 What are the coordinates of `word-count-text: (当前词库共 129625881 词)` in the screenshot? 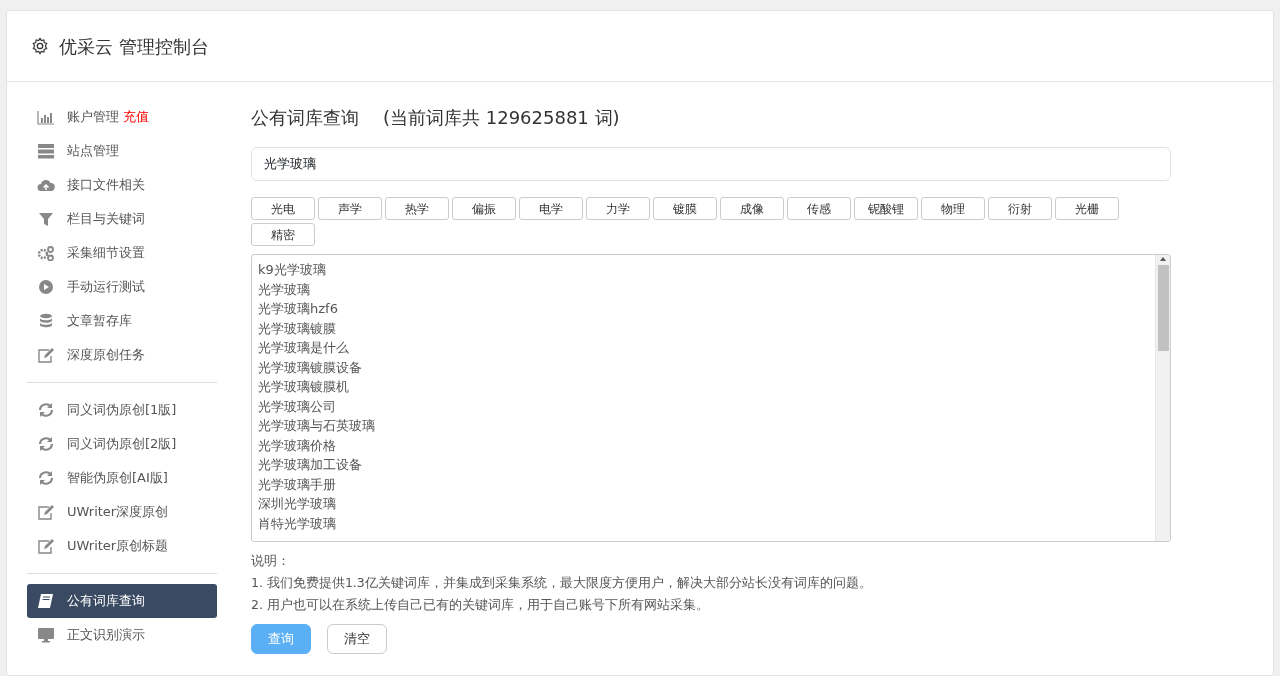 It's located at (501, 118).